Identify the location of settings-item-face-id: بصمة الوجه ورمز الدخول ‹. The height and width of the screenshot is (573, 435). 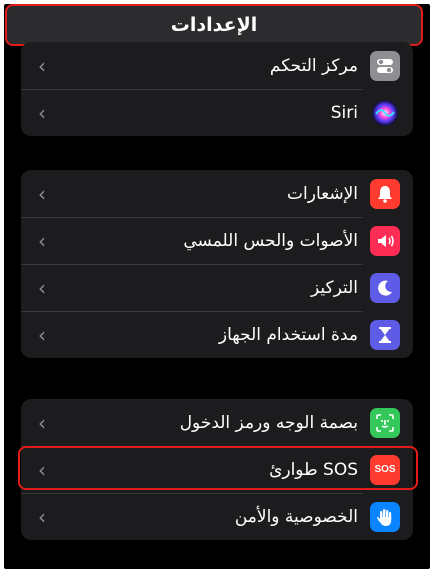
(217, 422).